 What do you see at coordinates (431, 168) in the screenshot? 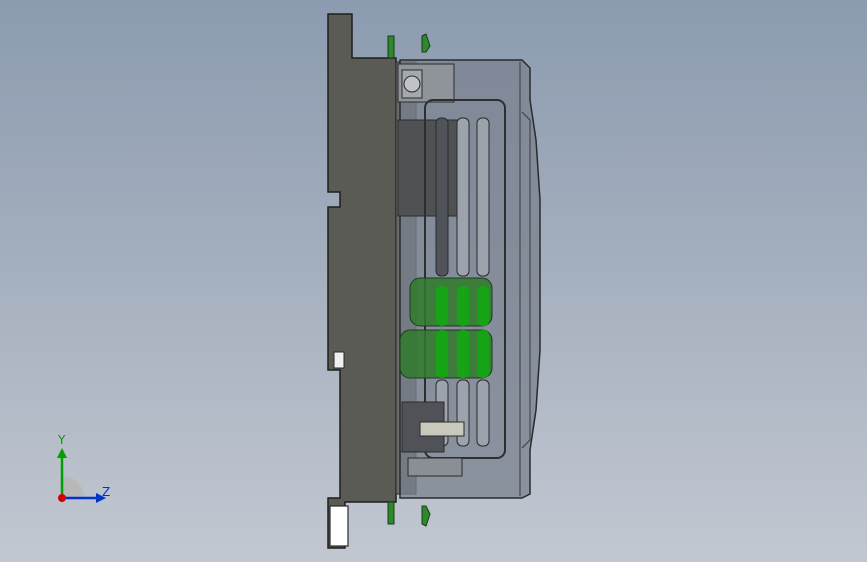
I see `internal-component` at bounding box center [431, 168].